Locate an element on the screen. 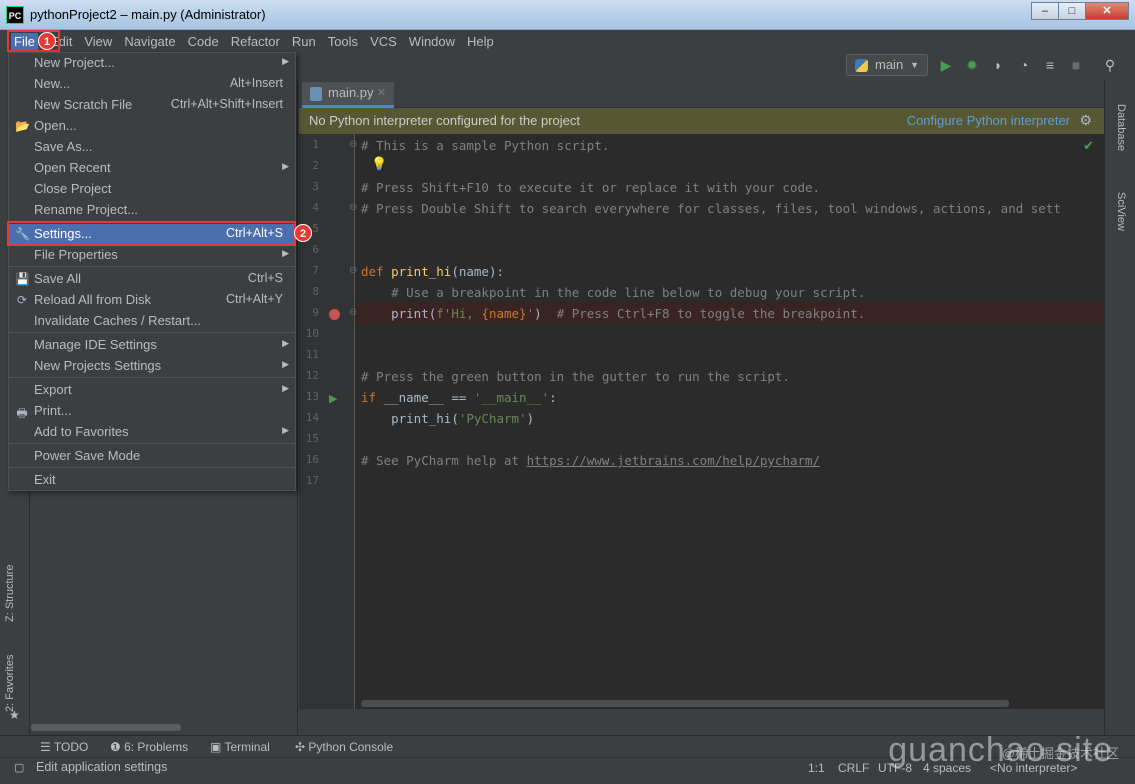 Image resolution: width=1135 pixels, height=784 pixels. maximize-button: □ is located at coordinates (1072, 11).